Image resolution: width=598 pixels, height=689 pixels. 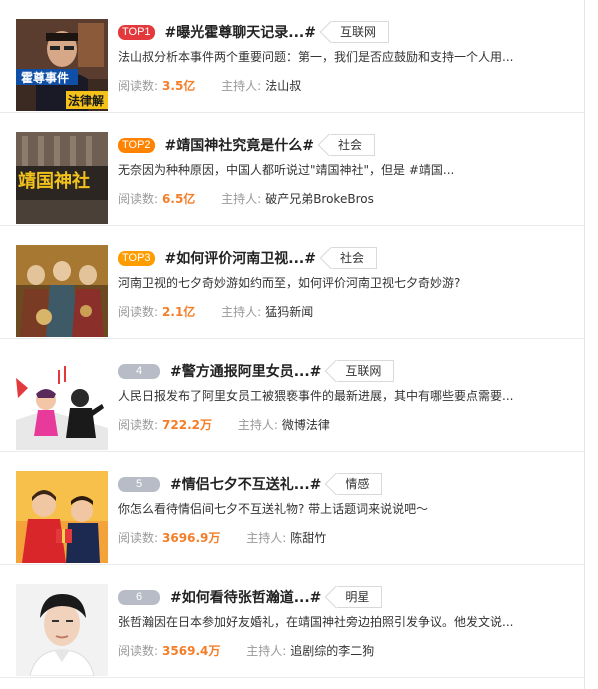 What do you see at coordinates (215, 311) in the screenshot?
I see `topic-meta: 阅读数: 2.1亿 主持人: 猛犸新闻` at bounding box center [215, 311].